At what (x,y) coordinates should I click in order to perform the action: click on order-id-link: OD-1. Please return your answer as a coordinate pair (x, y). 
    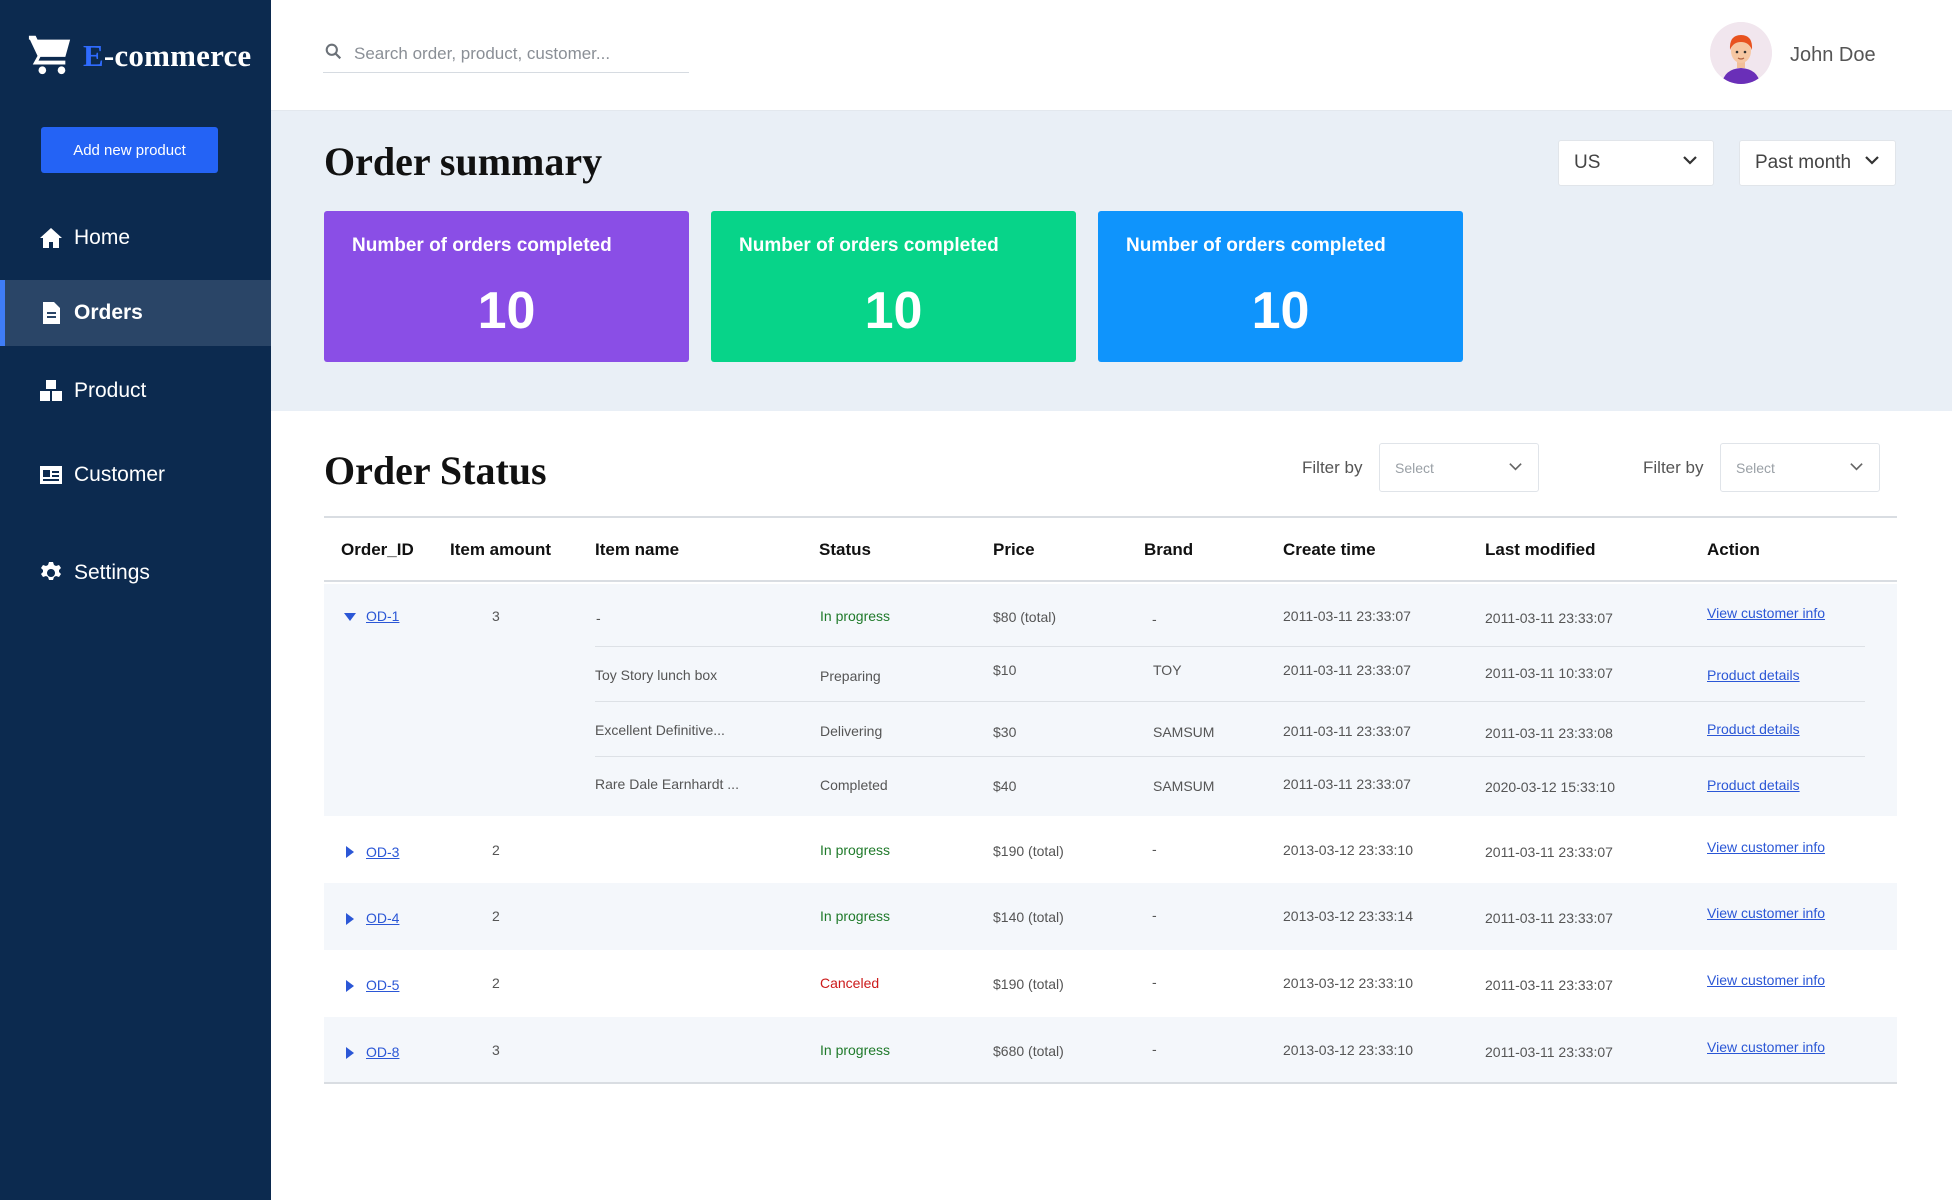
    Looking at the image, I should click on (382, 616).